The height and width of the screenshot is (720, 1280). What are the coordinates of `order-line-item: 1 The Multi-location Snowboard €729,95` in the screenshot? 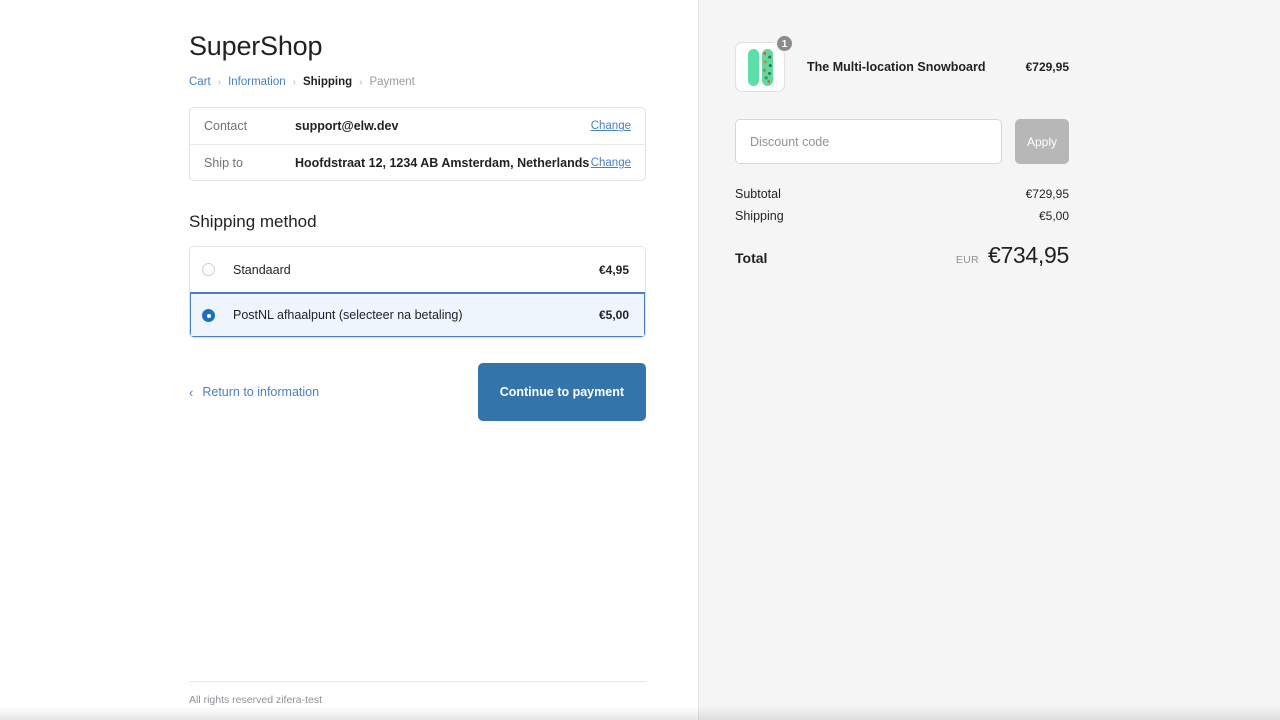 It's located at (902, 65).